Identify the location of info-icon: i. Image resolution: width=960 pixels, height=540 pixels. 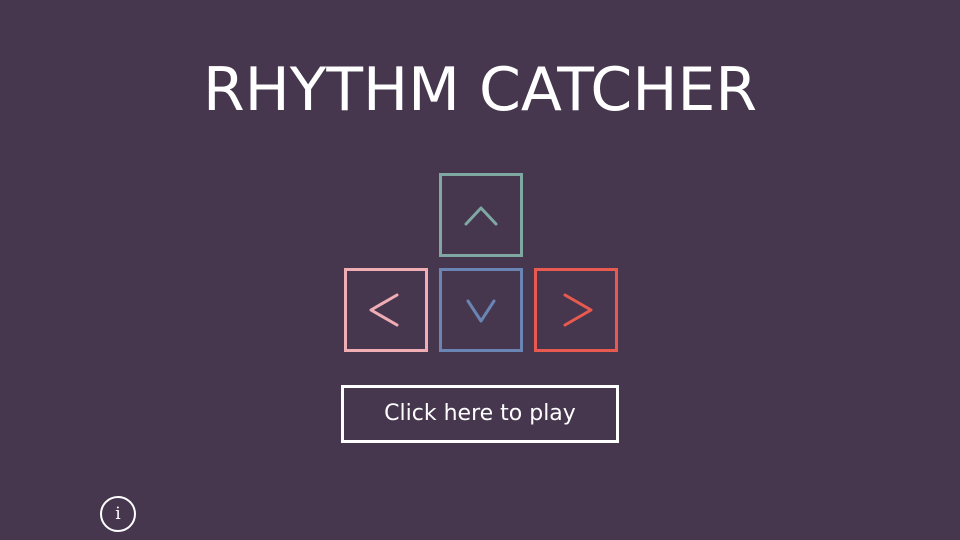
(118, 514).